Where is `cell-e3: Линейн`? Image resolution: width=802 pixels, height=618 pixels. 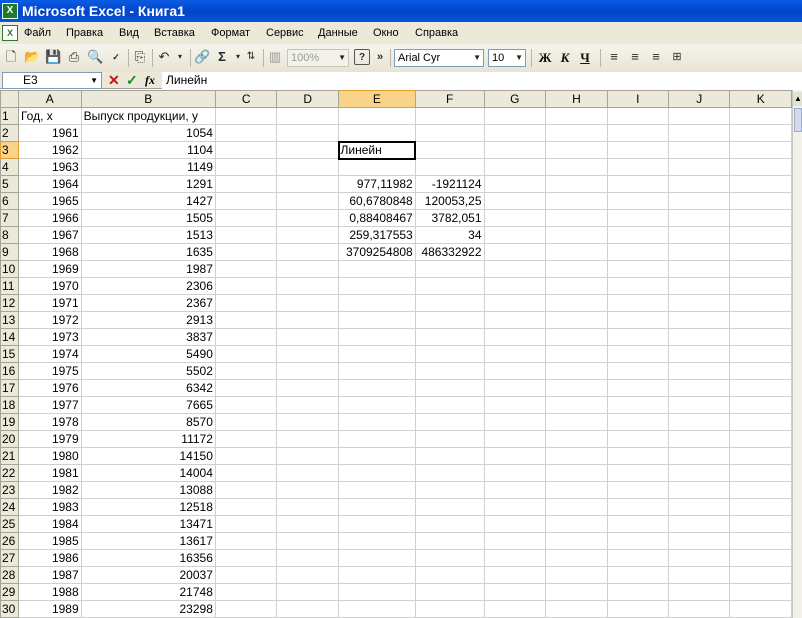 cell-e3: Линейн is located at coordinates (377, 150).